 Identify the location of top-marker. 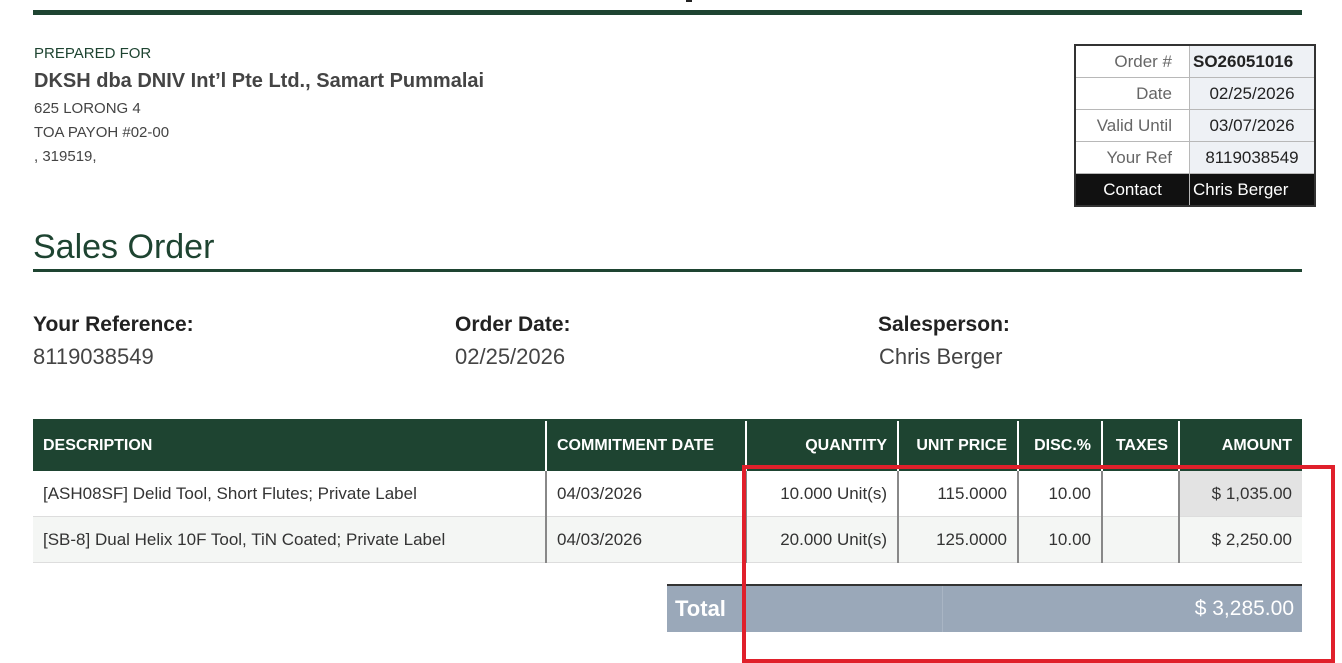
(689, 1).